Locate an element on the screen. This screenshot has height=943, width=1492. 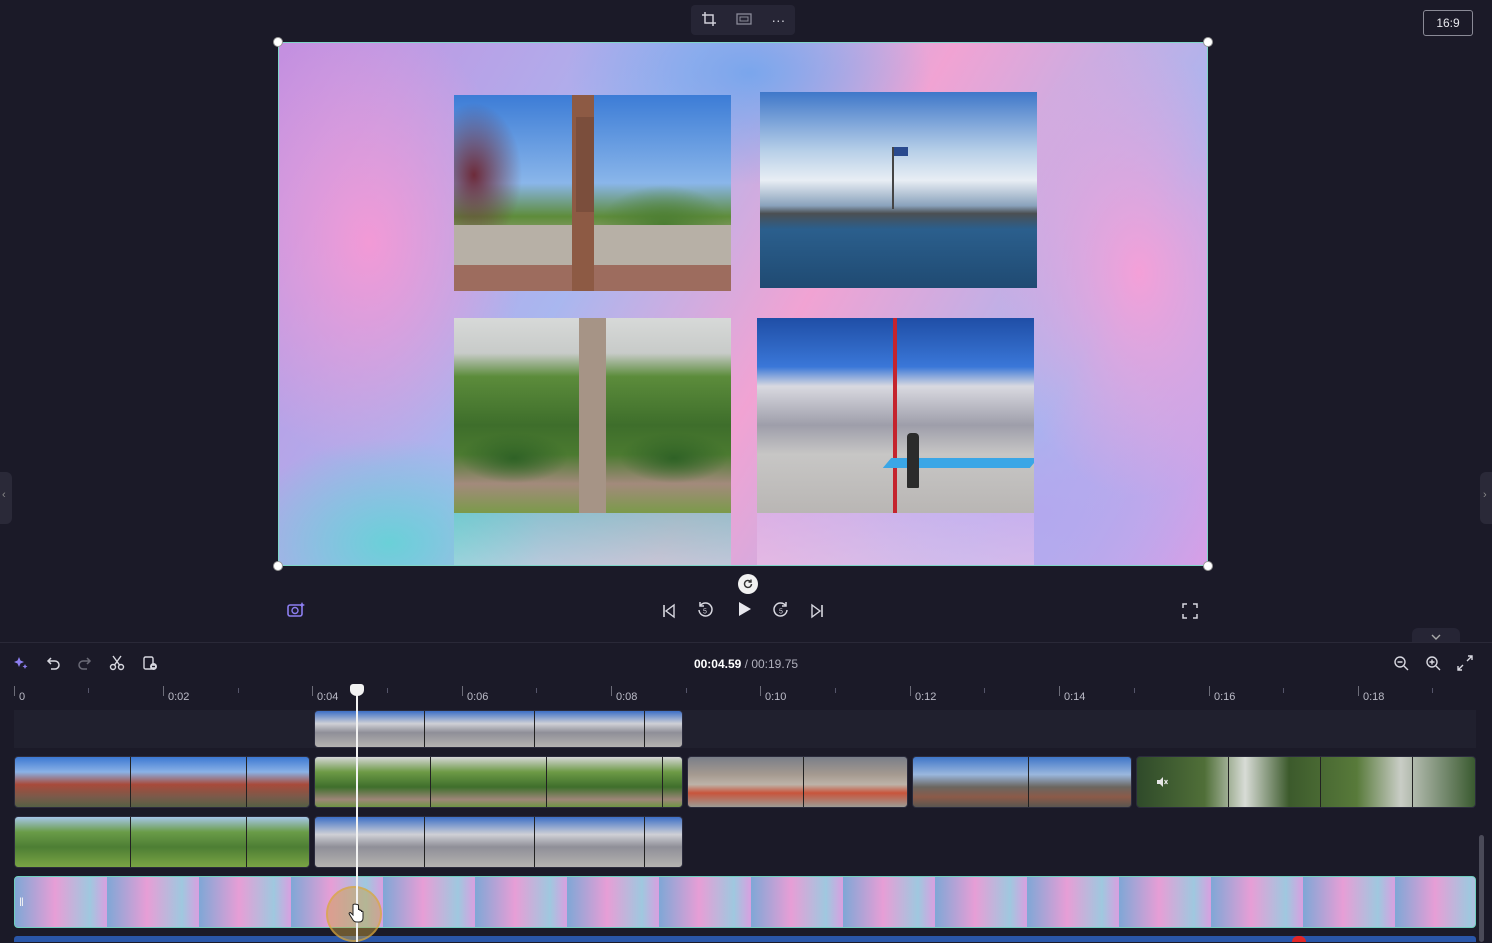
total-time: 00:19.75 is located at coordinates (775, 664).